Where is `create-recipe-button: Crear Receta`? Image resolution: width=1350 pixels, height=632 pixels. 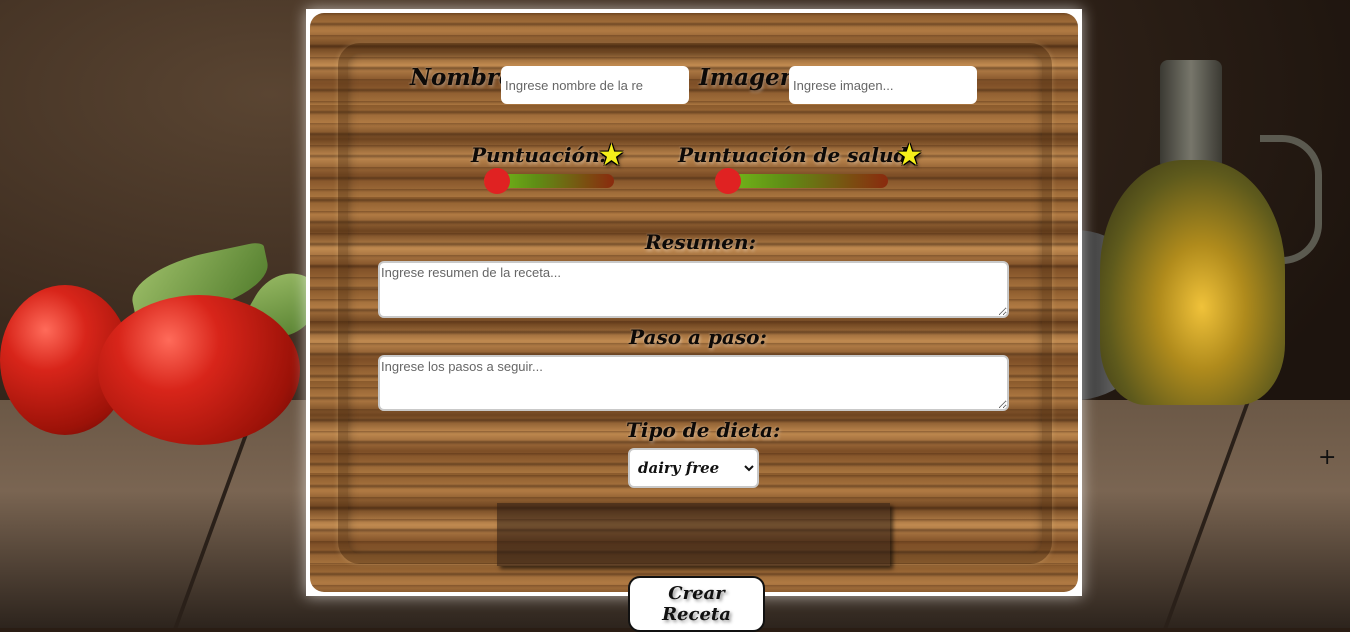 create-recipe-button: Crear Receta is located at coordinates (696, 604).